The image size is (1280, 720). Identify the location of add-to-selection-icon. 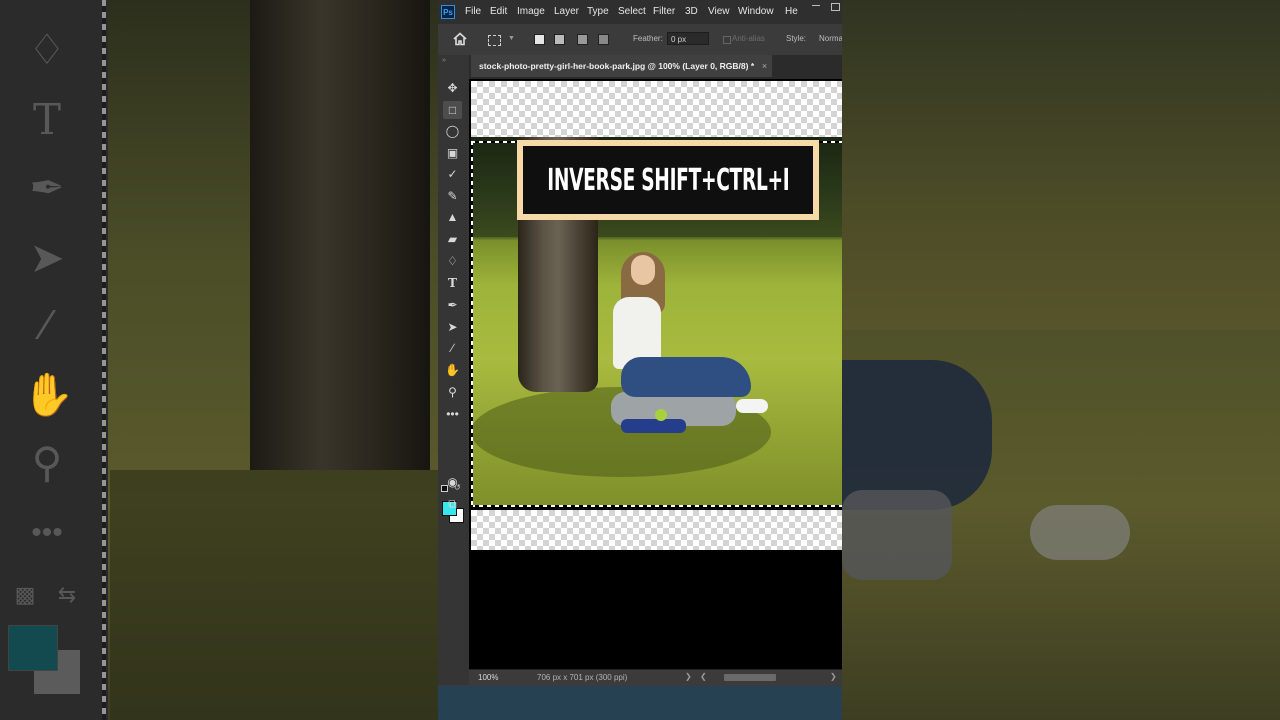
(559, 39).